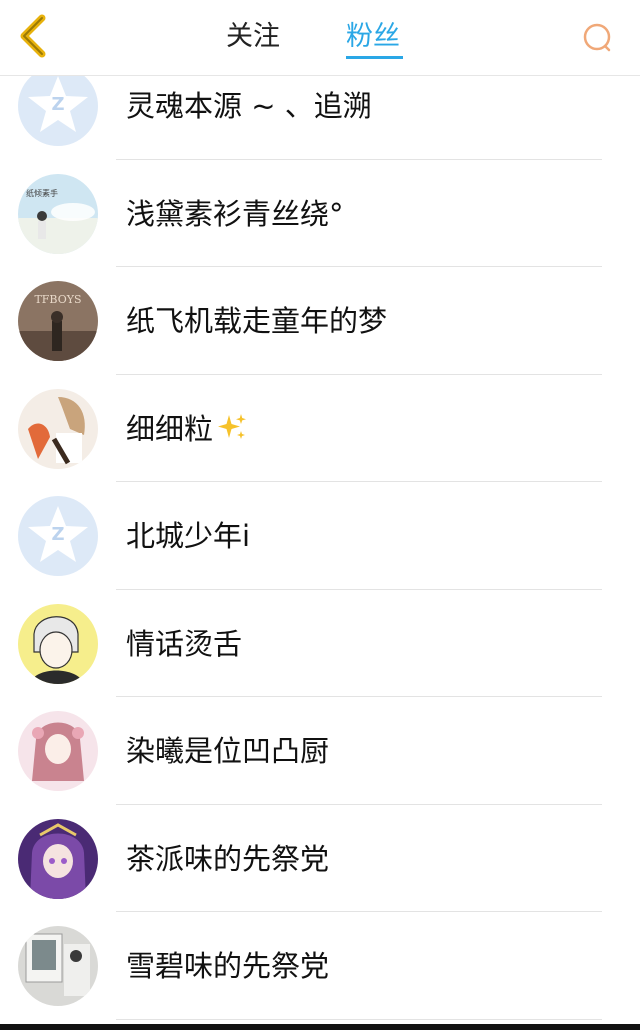 The height and width of the screenshot is (1030, 640). What do you see at coordinates (257, 321) in the screenshot?
I see `fan-name: 纸飞机载走童年的梦` at bounding box center [257, 321].